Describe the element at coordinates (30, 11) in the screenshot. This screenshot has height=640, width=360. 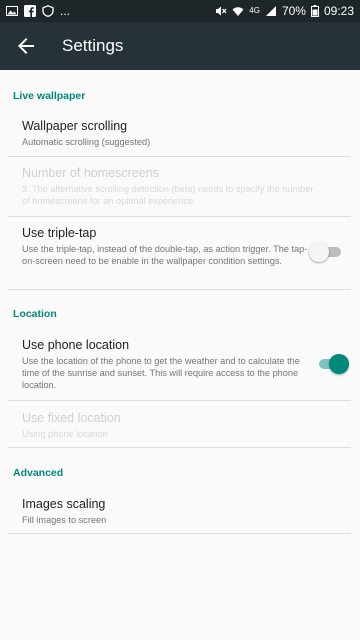
I see `facebook-icon` at that location.